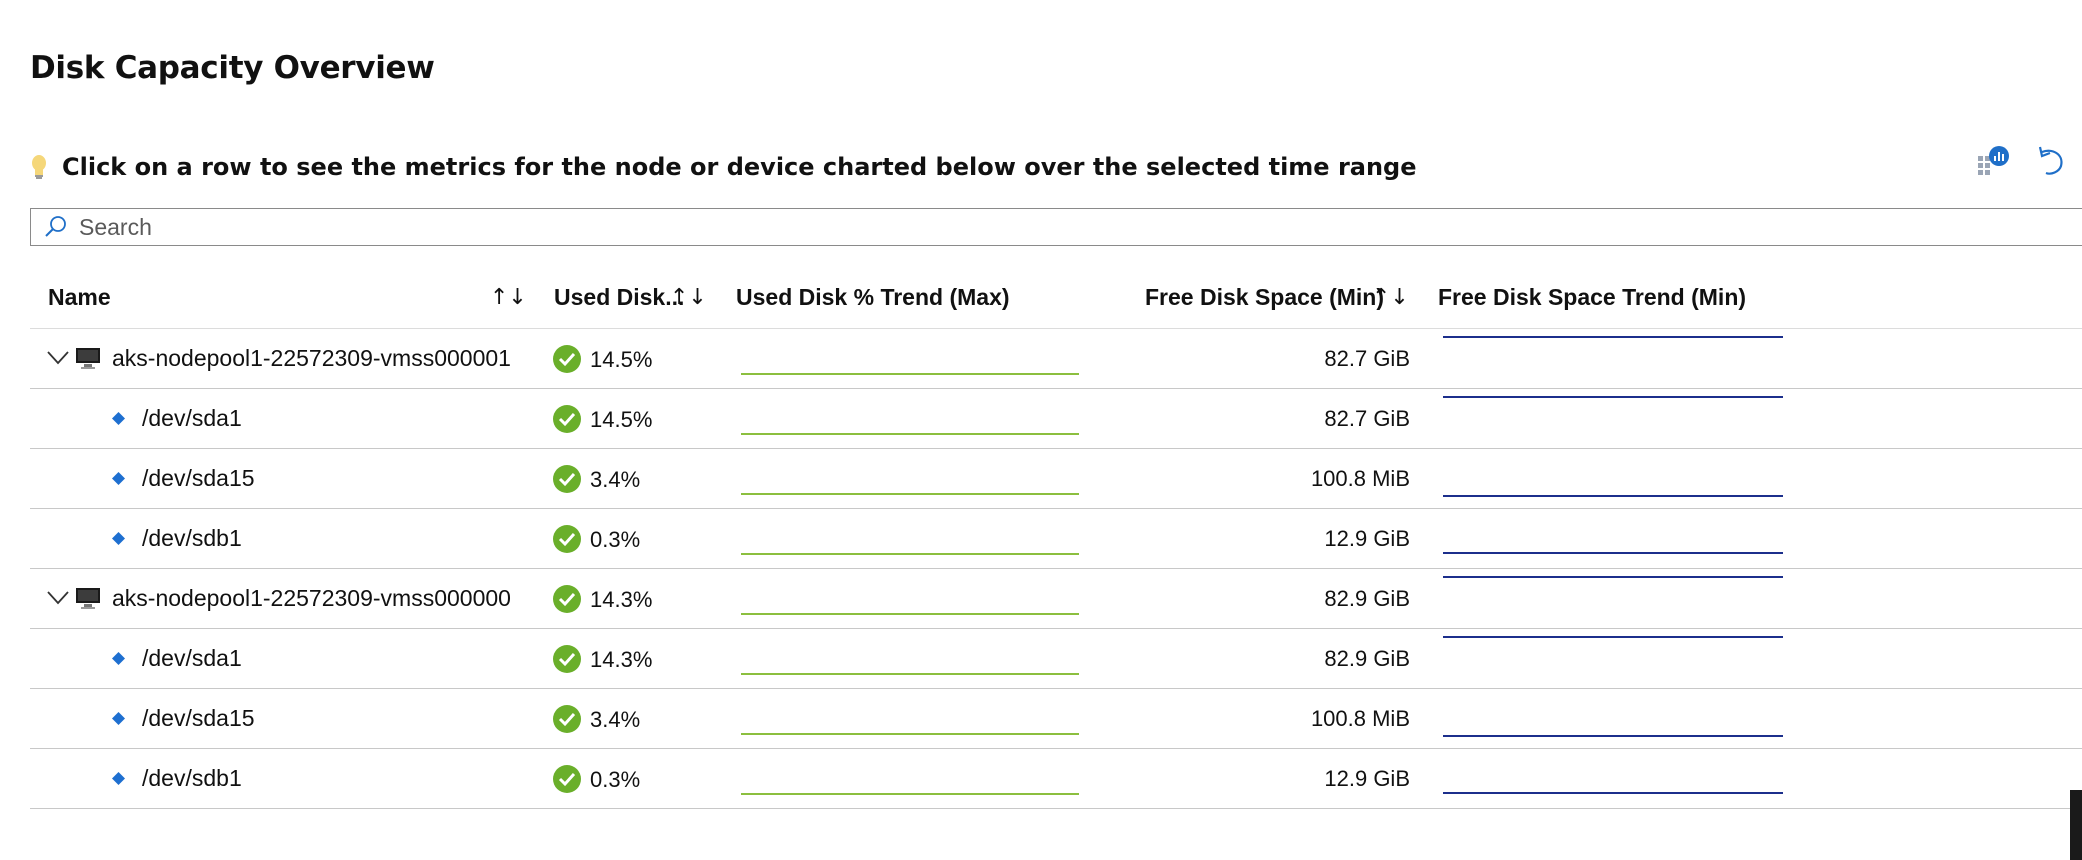 The width and height of the screenshot is (2082, 860). What do you see at coordinates (2051, 161) in the screenshot?
I see `undo-icon` at bounding box center [2051, 161].